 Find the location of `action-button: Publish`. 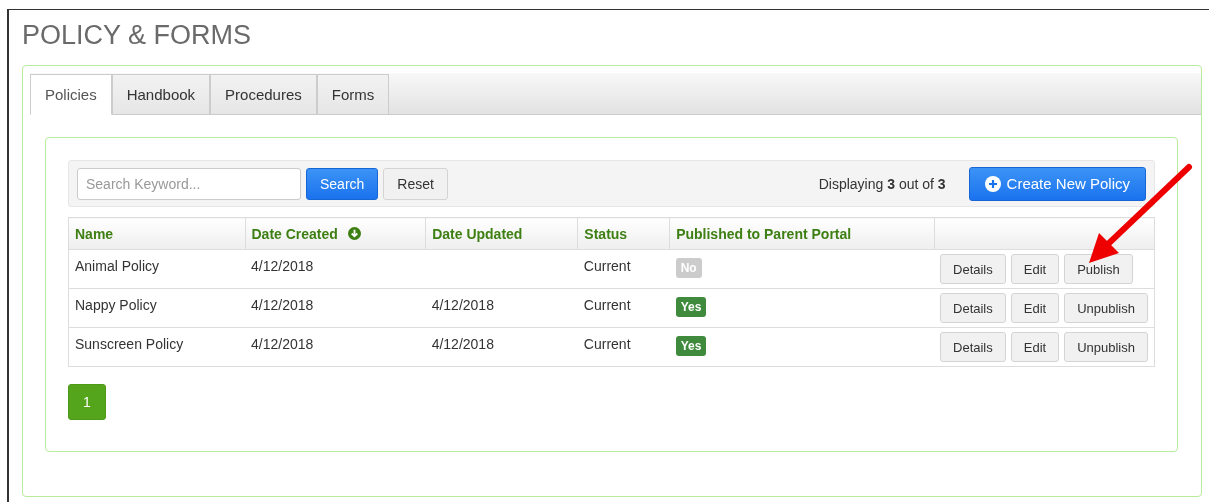

action-button: Publish is located at coordinates (1098, 269).